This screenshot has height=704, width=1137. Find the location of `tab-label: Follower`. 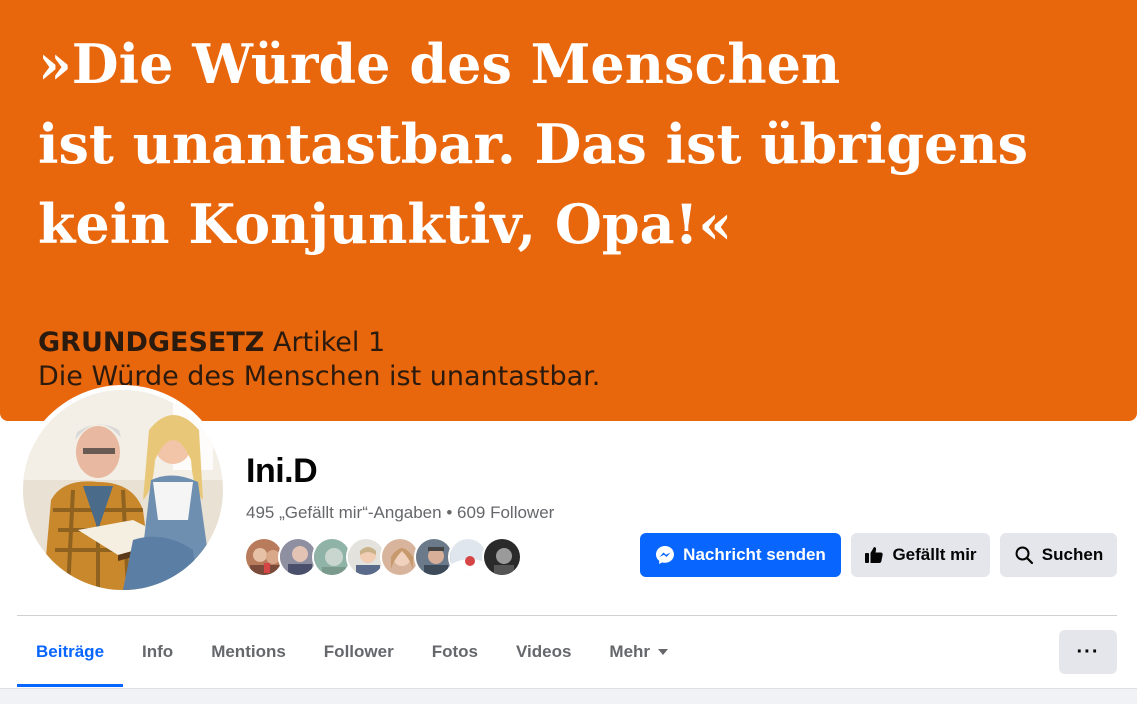

tab-label: Follower is located at coordinates (358, 651).